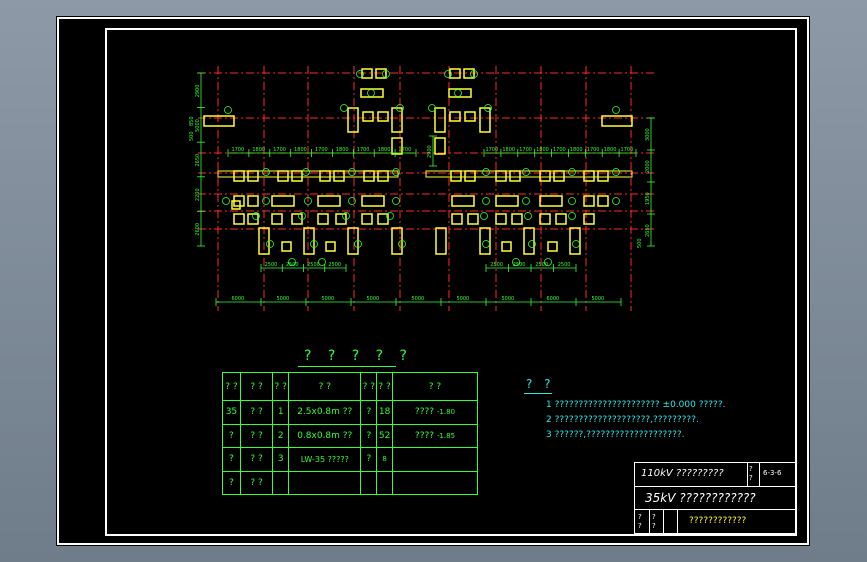 The width and height of the screenshot is (867, 562). Describe the element at coordinates (772, 473) in the screenshot. I see `drawing-number: 6-3-6` at that location.